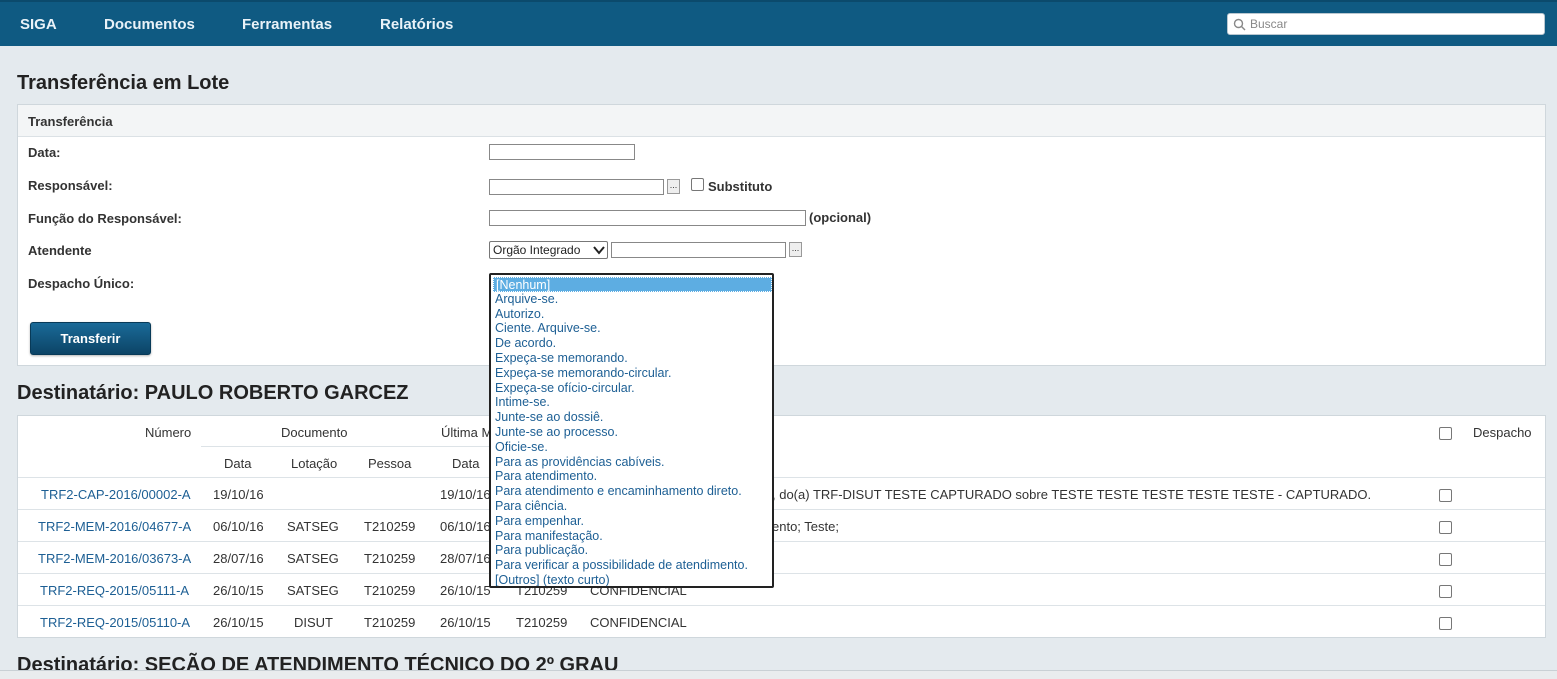 This screenshot has height=679, width=1557. What do you see at coordinates (632, 506) in the screenshot?
I see `dropdown-option: Para ciência.` at bounding box center [632, 506].